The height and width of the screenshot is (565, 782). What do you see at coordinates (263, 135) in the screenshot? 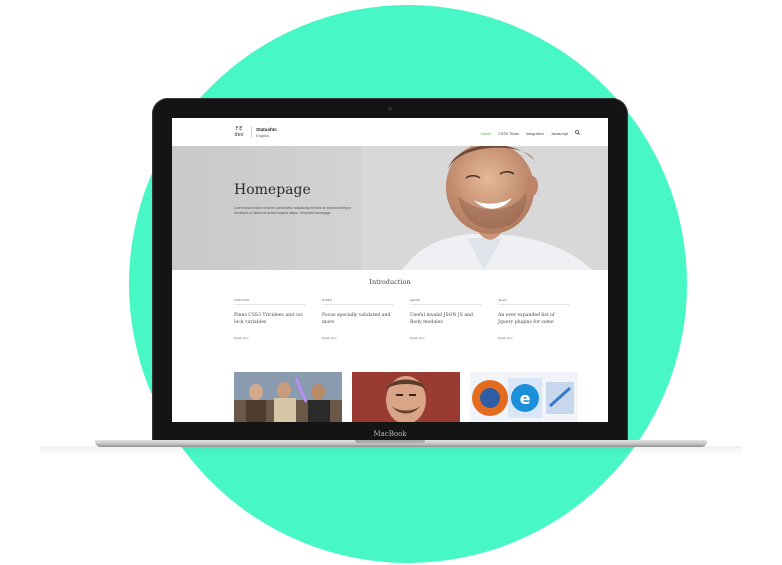
I see `site-subtitle: English` at bounding box center [263, 135].